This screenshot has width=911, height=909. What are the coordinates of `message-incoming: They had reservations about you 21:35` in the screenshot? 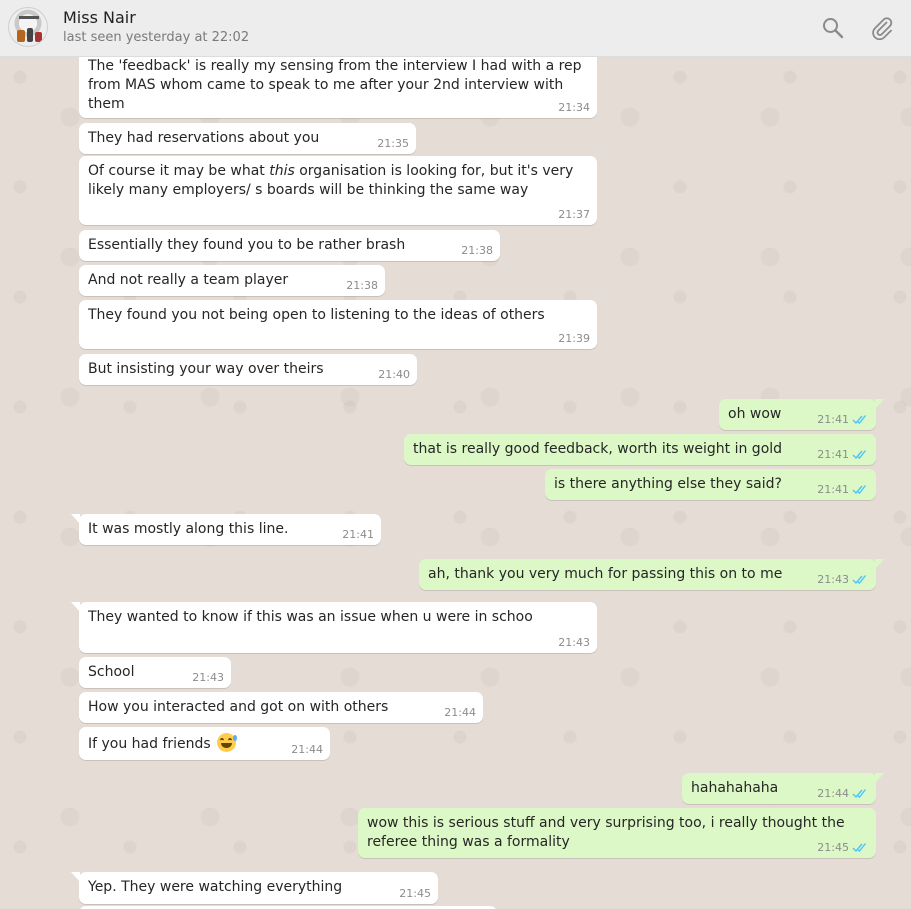 It's located at (247, 138).